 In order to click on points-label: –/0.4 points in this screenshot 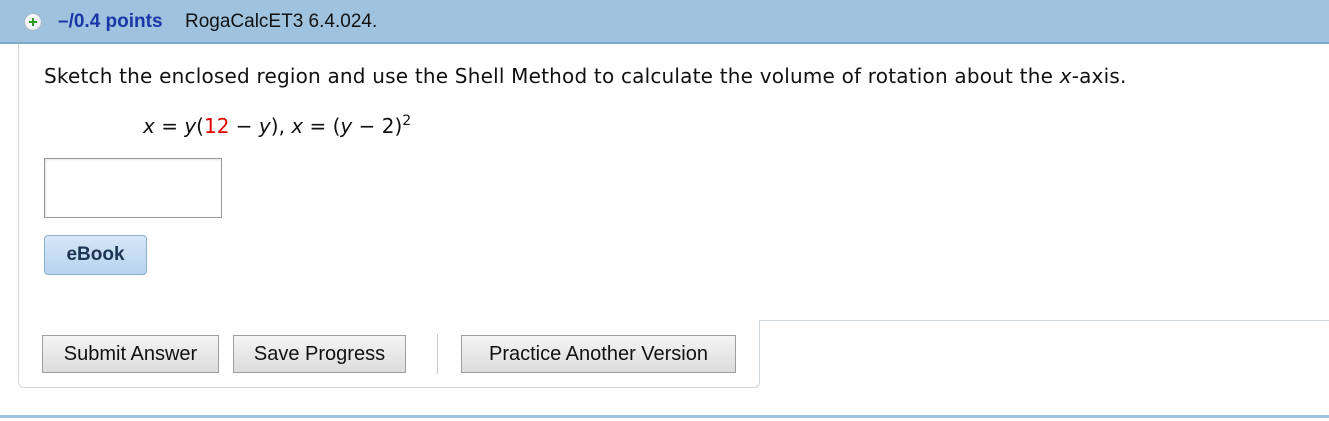, I will do `click(110, 21)`.